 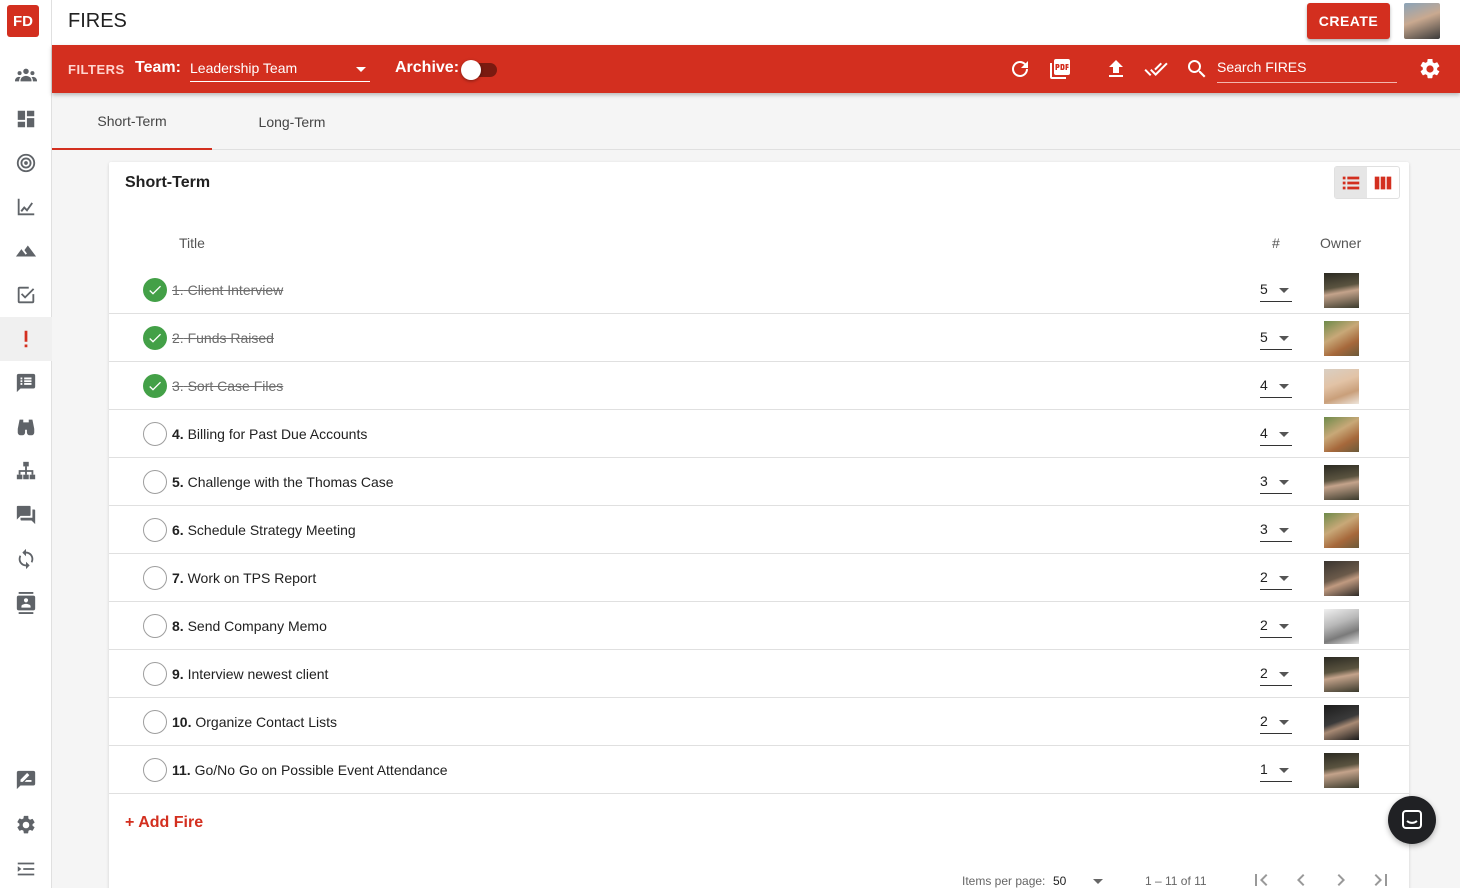 I want to click on table-row: 6. Schedule Strategy Meeting 3, so click(x=759, y=530).